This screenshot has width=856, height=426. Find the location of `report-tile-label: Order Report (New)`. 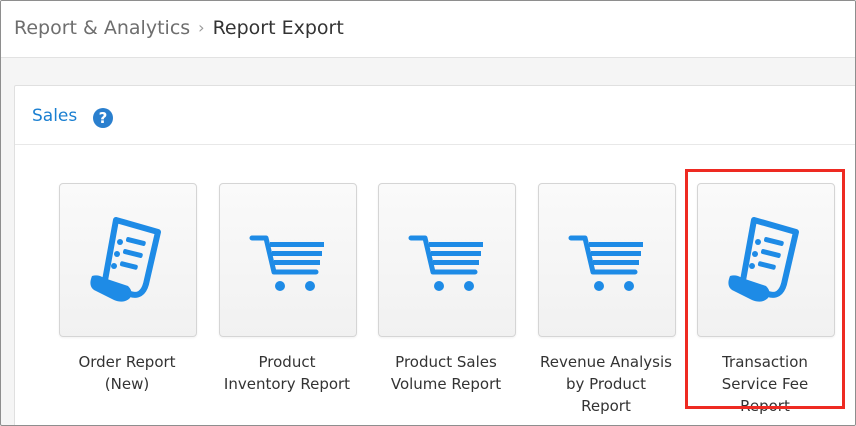

report-tile-label: Order Report (New) is located at coordinates (127, 373).